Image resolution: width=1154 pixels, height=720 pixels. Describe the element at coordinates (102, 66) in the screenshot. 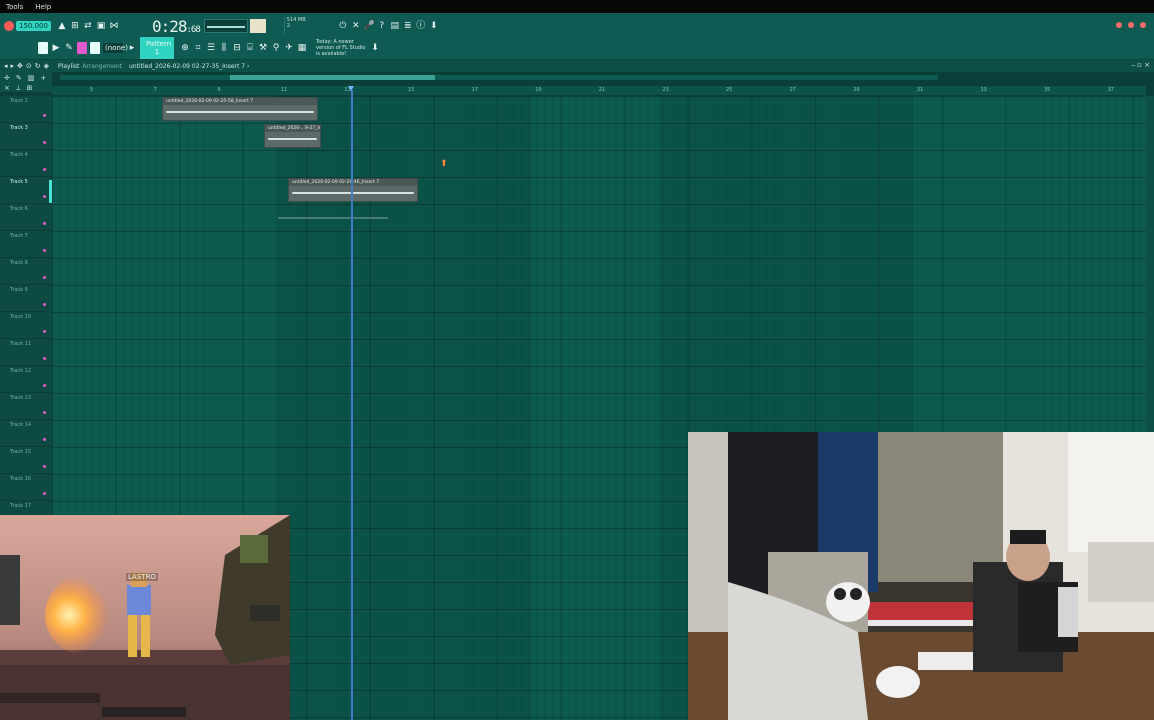

I see `playlist-subtitle: Arrangement` at that location.